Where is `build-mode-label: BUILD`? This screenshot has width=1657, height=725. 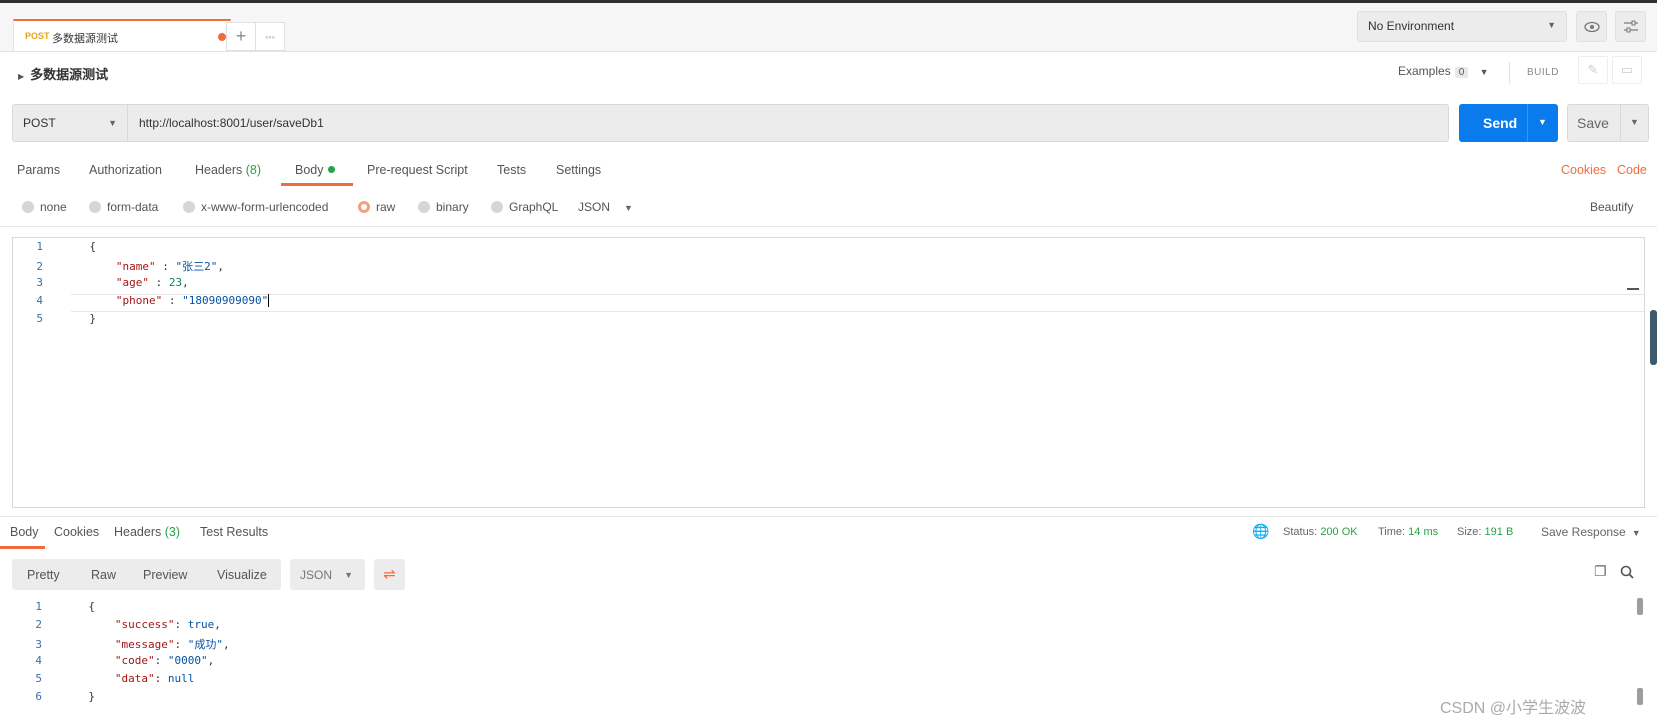
build-mode-label: BUILD is located at coordinates (1543, 72).